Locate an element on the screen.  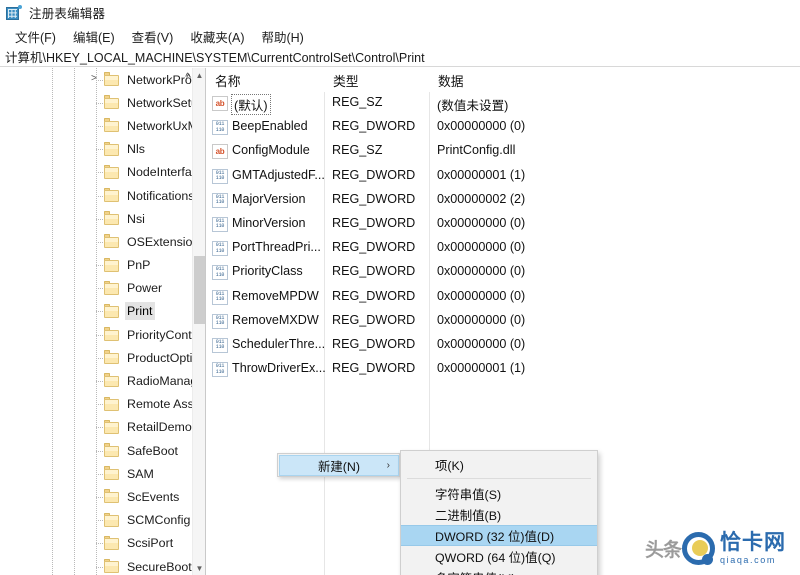
tree-item: PnP is located at coordinates (96, 265).